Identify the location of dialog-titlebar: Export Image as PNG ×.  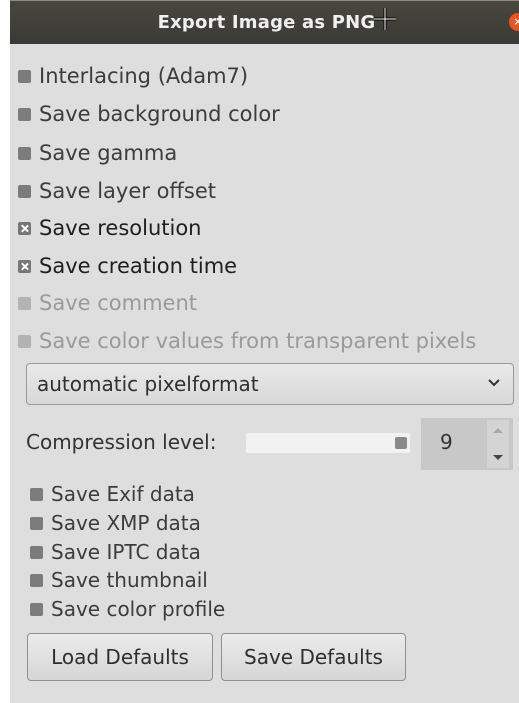
(264, 22).